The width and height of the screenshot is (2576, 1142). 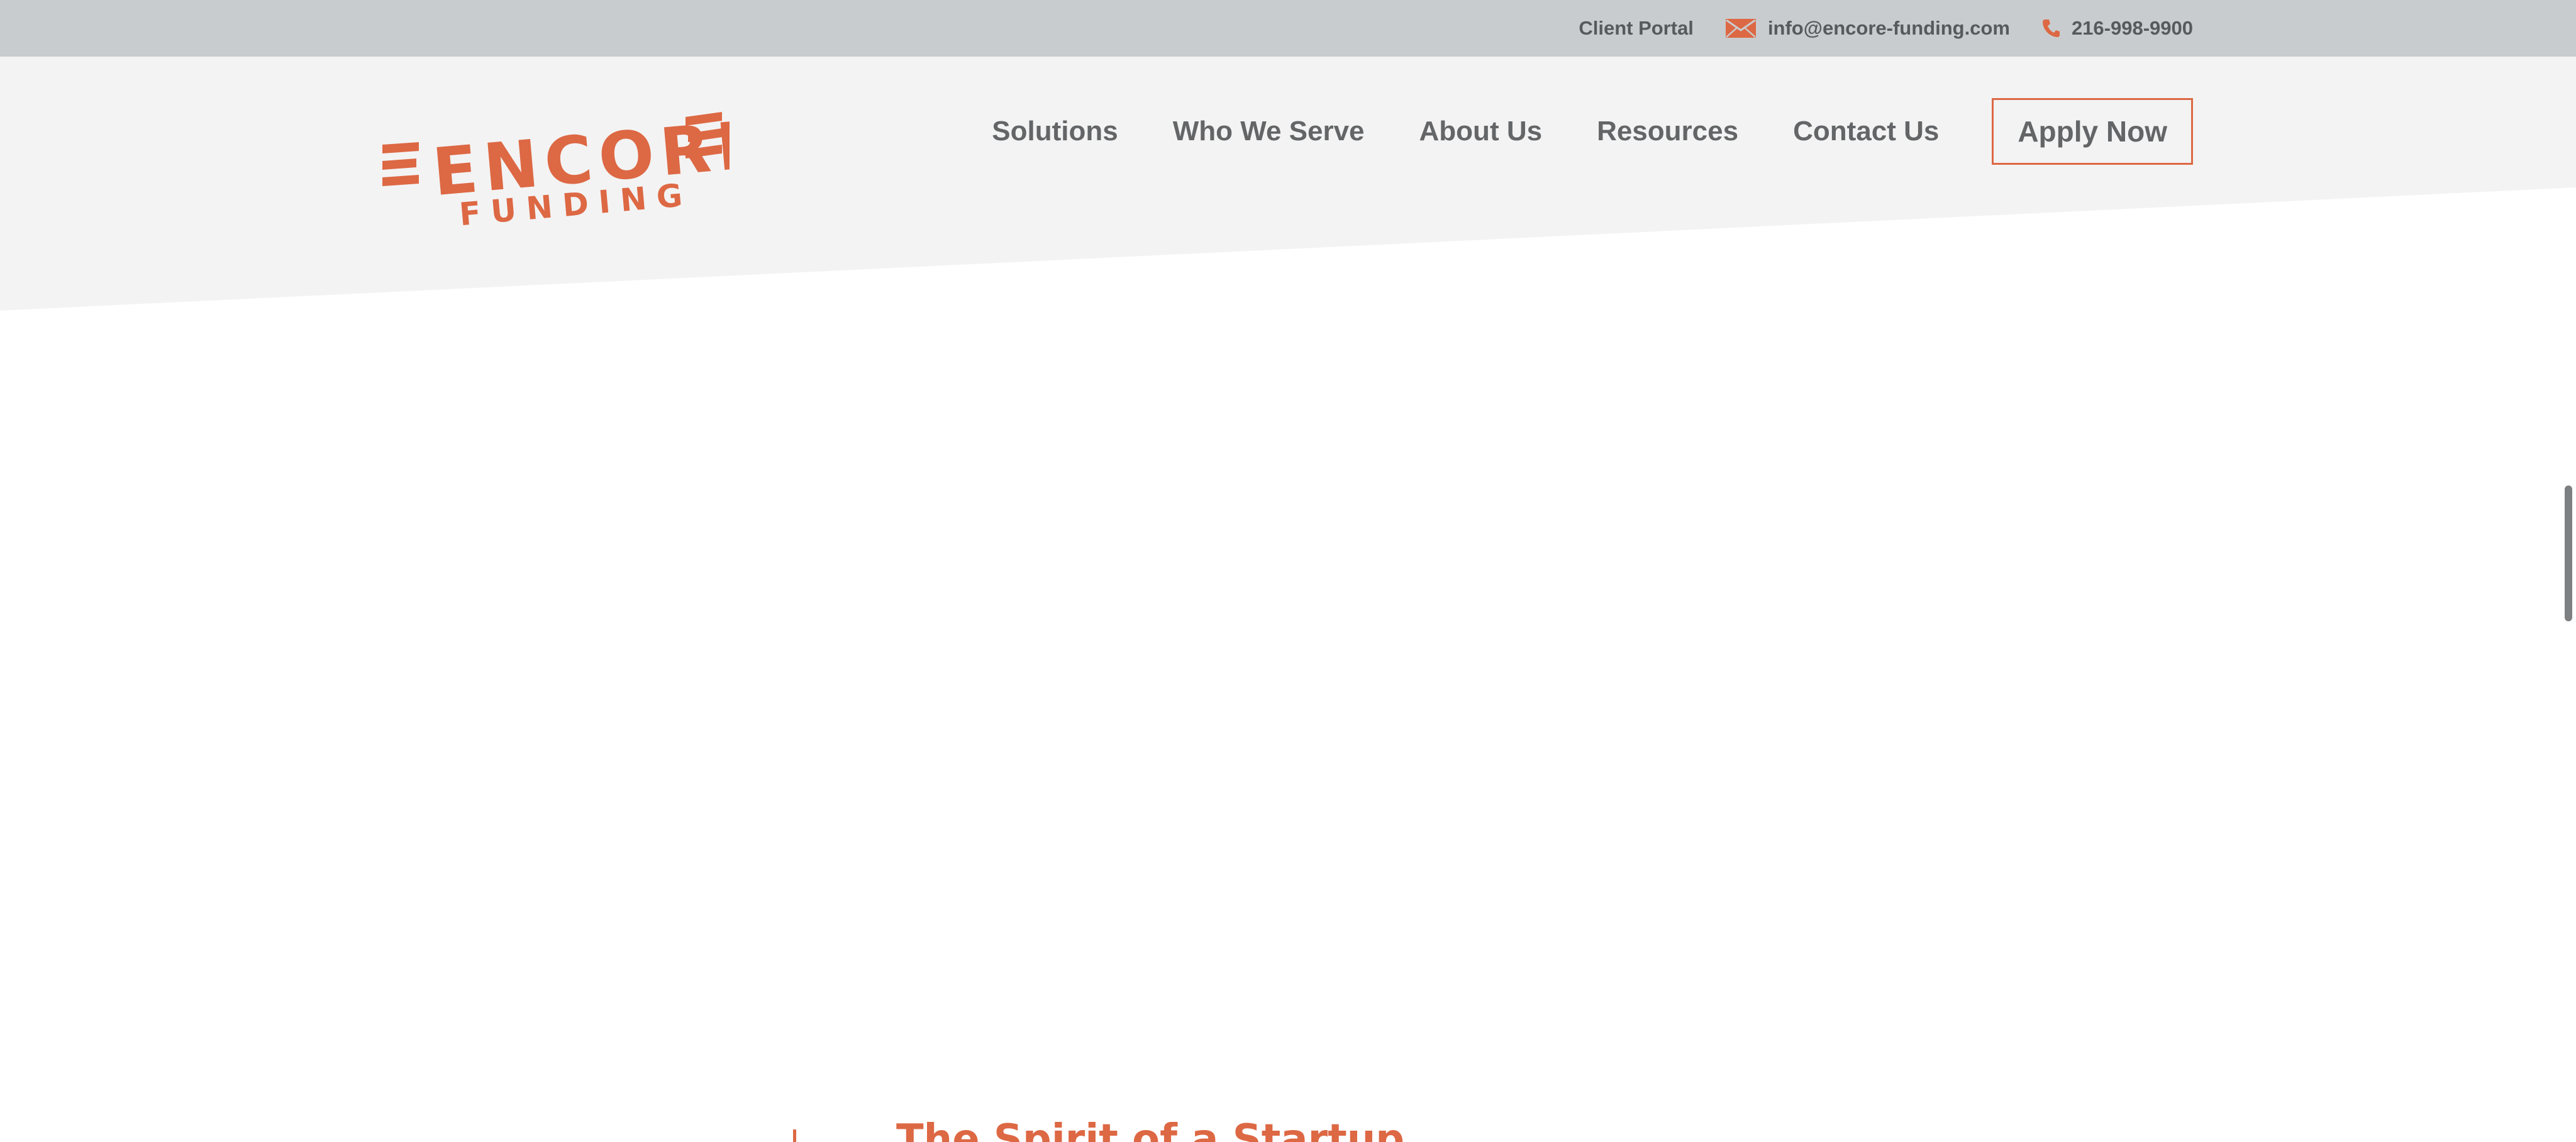 What do you see at coordinates (1150, 1129) in the screenshot?
I see `section-title: The Spirit of a Startup` at bounding box center [1150, 1129].